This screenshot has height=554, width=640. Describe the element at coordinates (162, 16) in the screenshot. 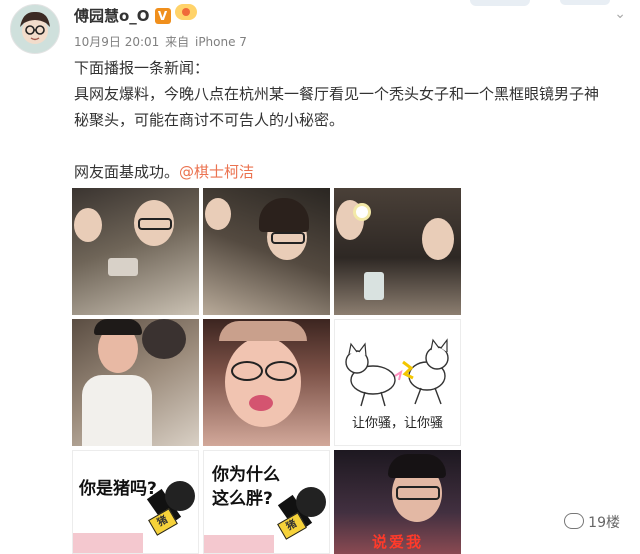

I see `verified-badge-icon: V` at that location.